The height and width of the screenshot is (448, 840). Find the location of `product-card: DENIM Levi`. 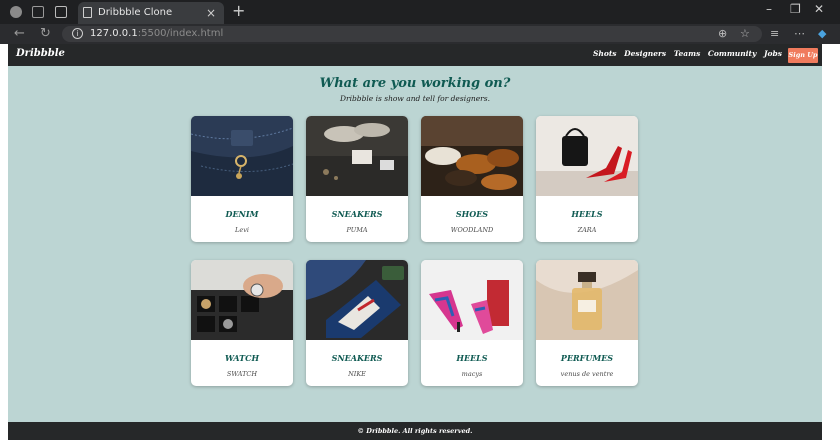

product-card: DENIM Levi is located at coordinates (242, 179).